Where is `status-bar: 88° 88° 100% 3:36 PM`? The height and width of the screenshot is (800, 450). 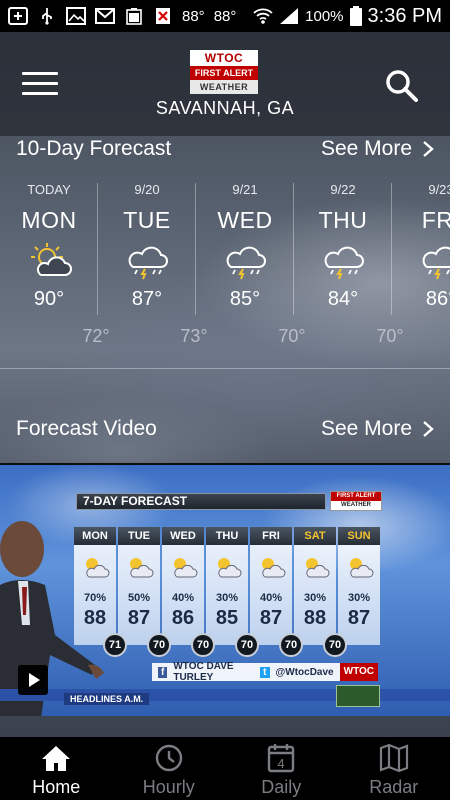
status-bar: 88° 88° 100% 3:36 PM is located at coordinates (225, 16).